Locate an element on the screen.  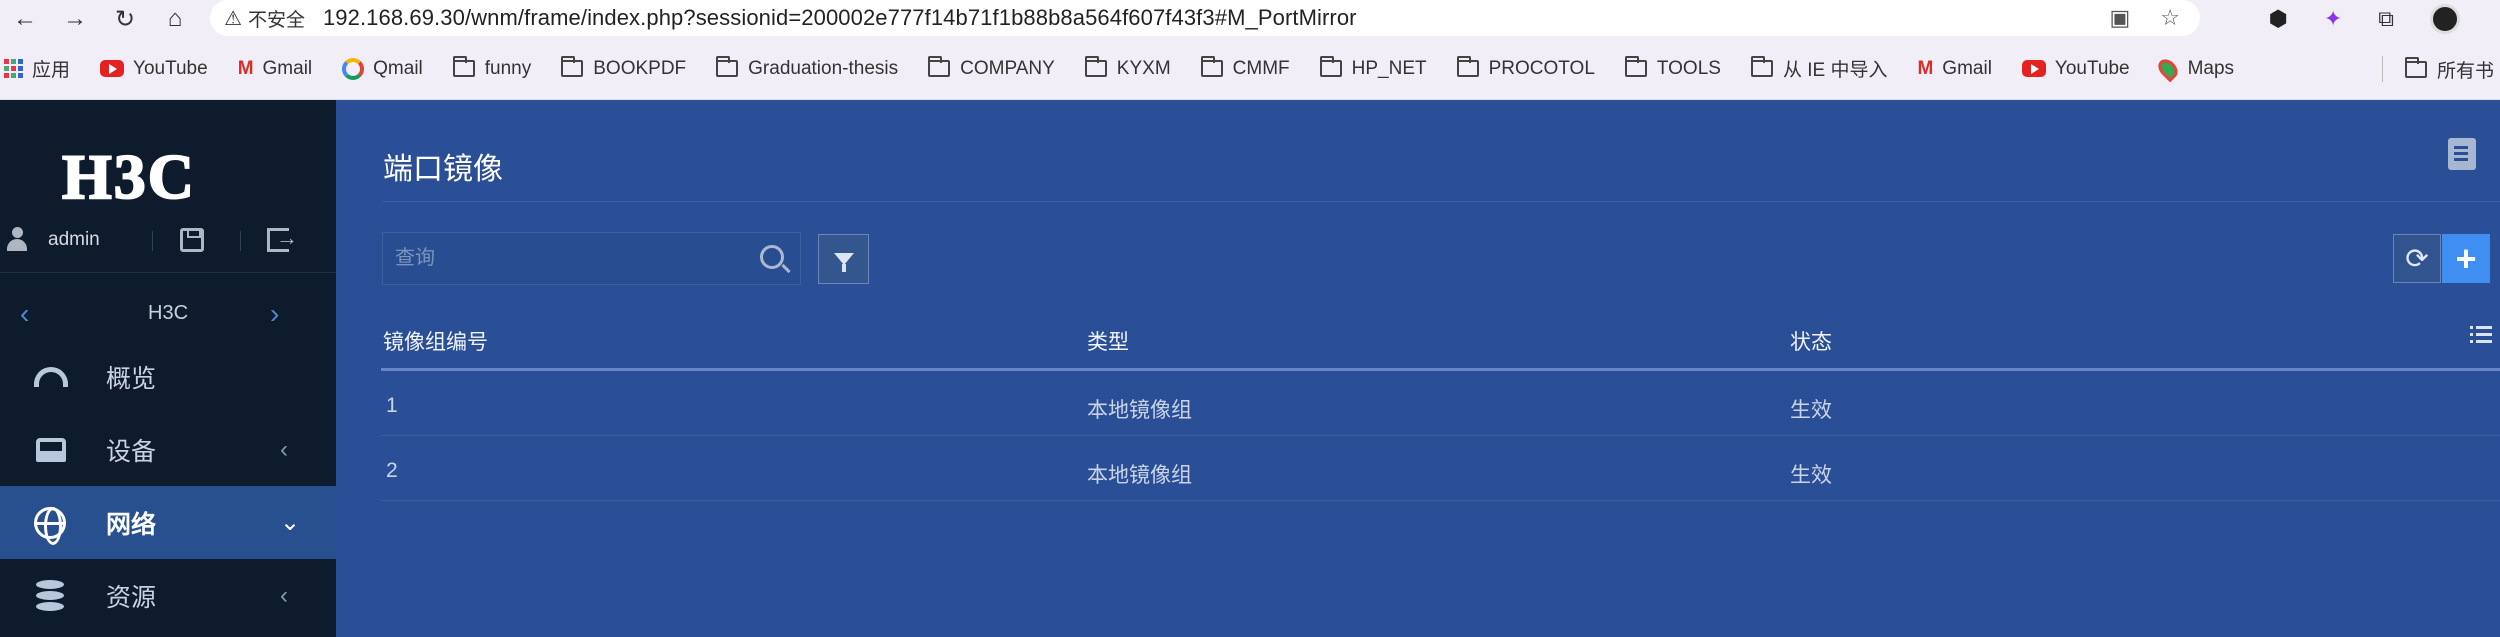
save-config-icon is located at coordinates (192, 240).